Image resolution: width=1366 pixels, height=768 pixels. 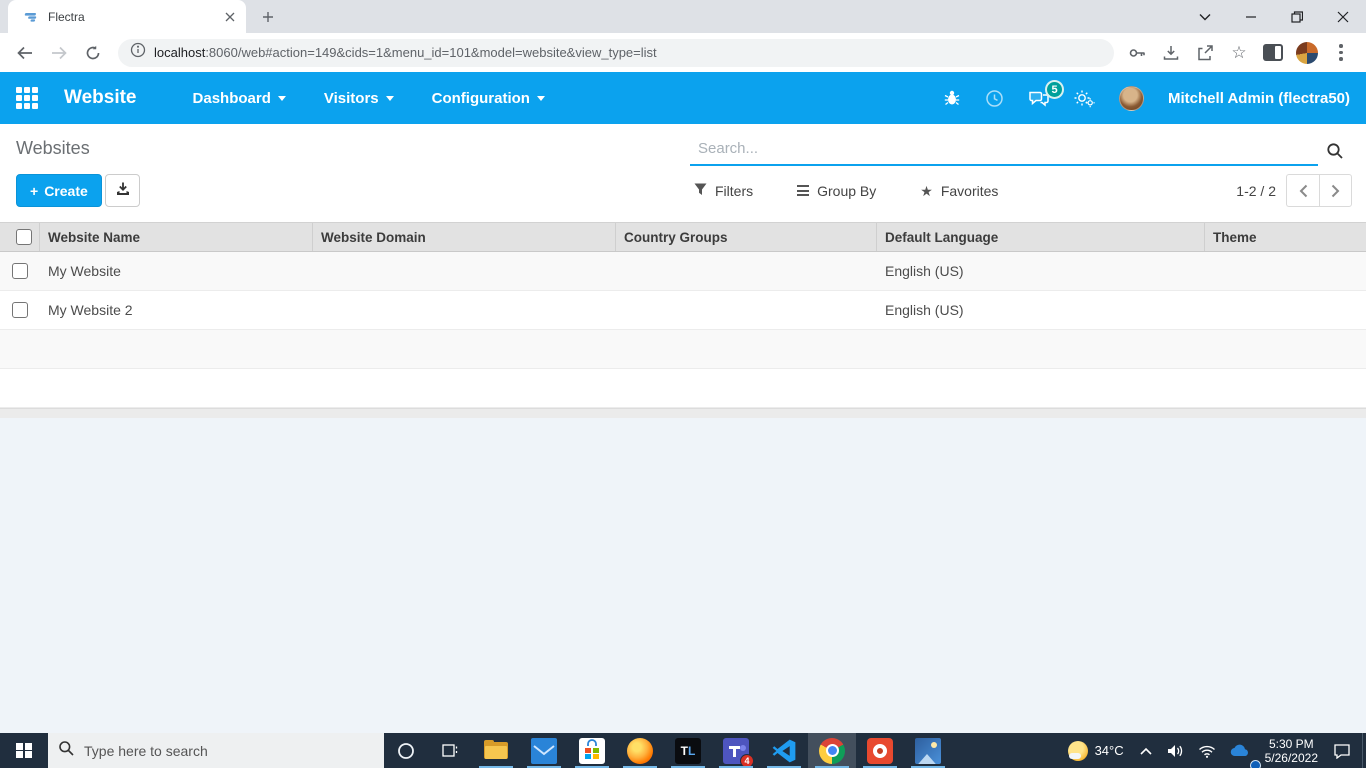 What do you see at coordinates (1341, 53) in the screenshot?
I see `browser-menu-icon` at bounding box center [1341, 53].